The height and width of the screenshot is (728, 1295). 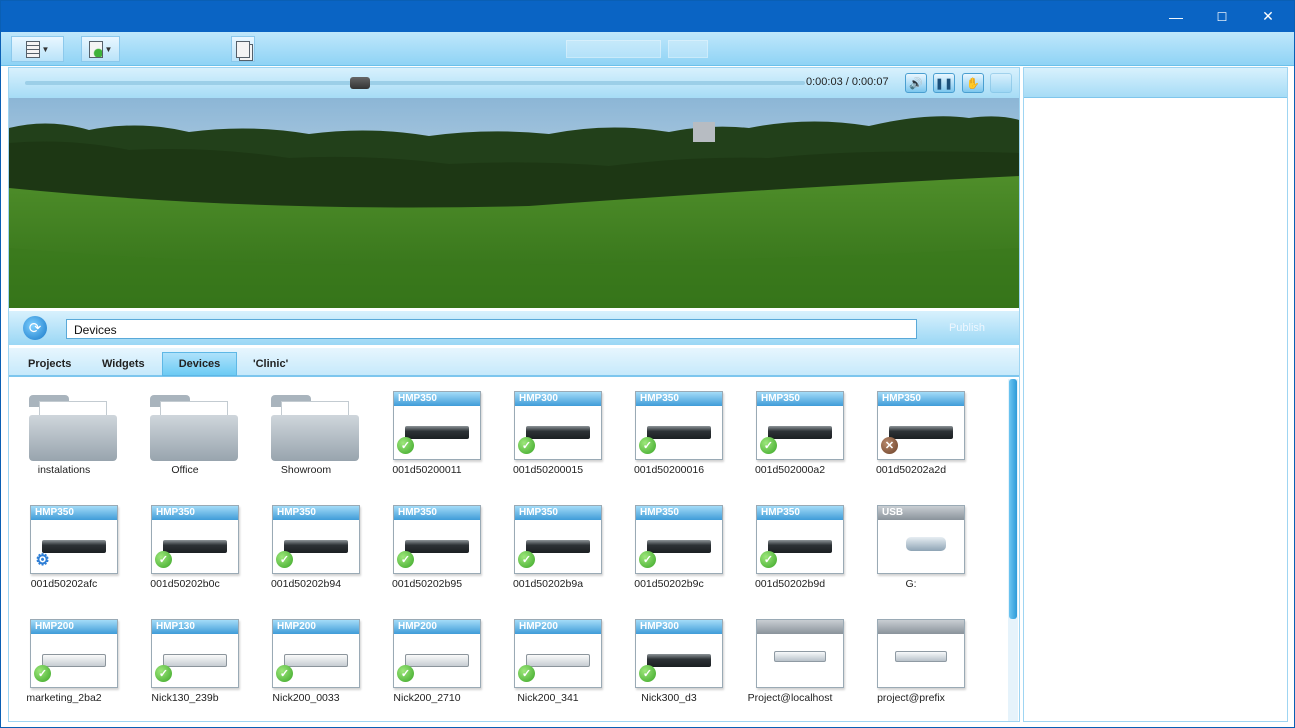 I want to click on device-model, so click(x=921, y=627).